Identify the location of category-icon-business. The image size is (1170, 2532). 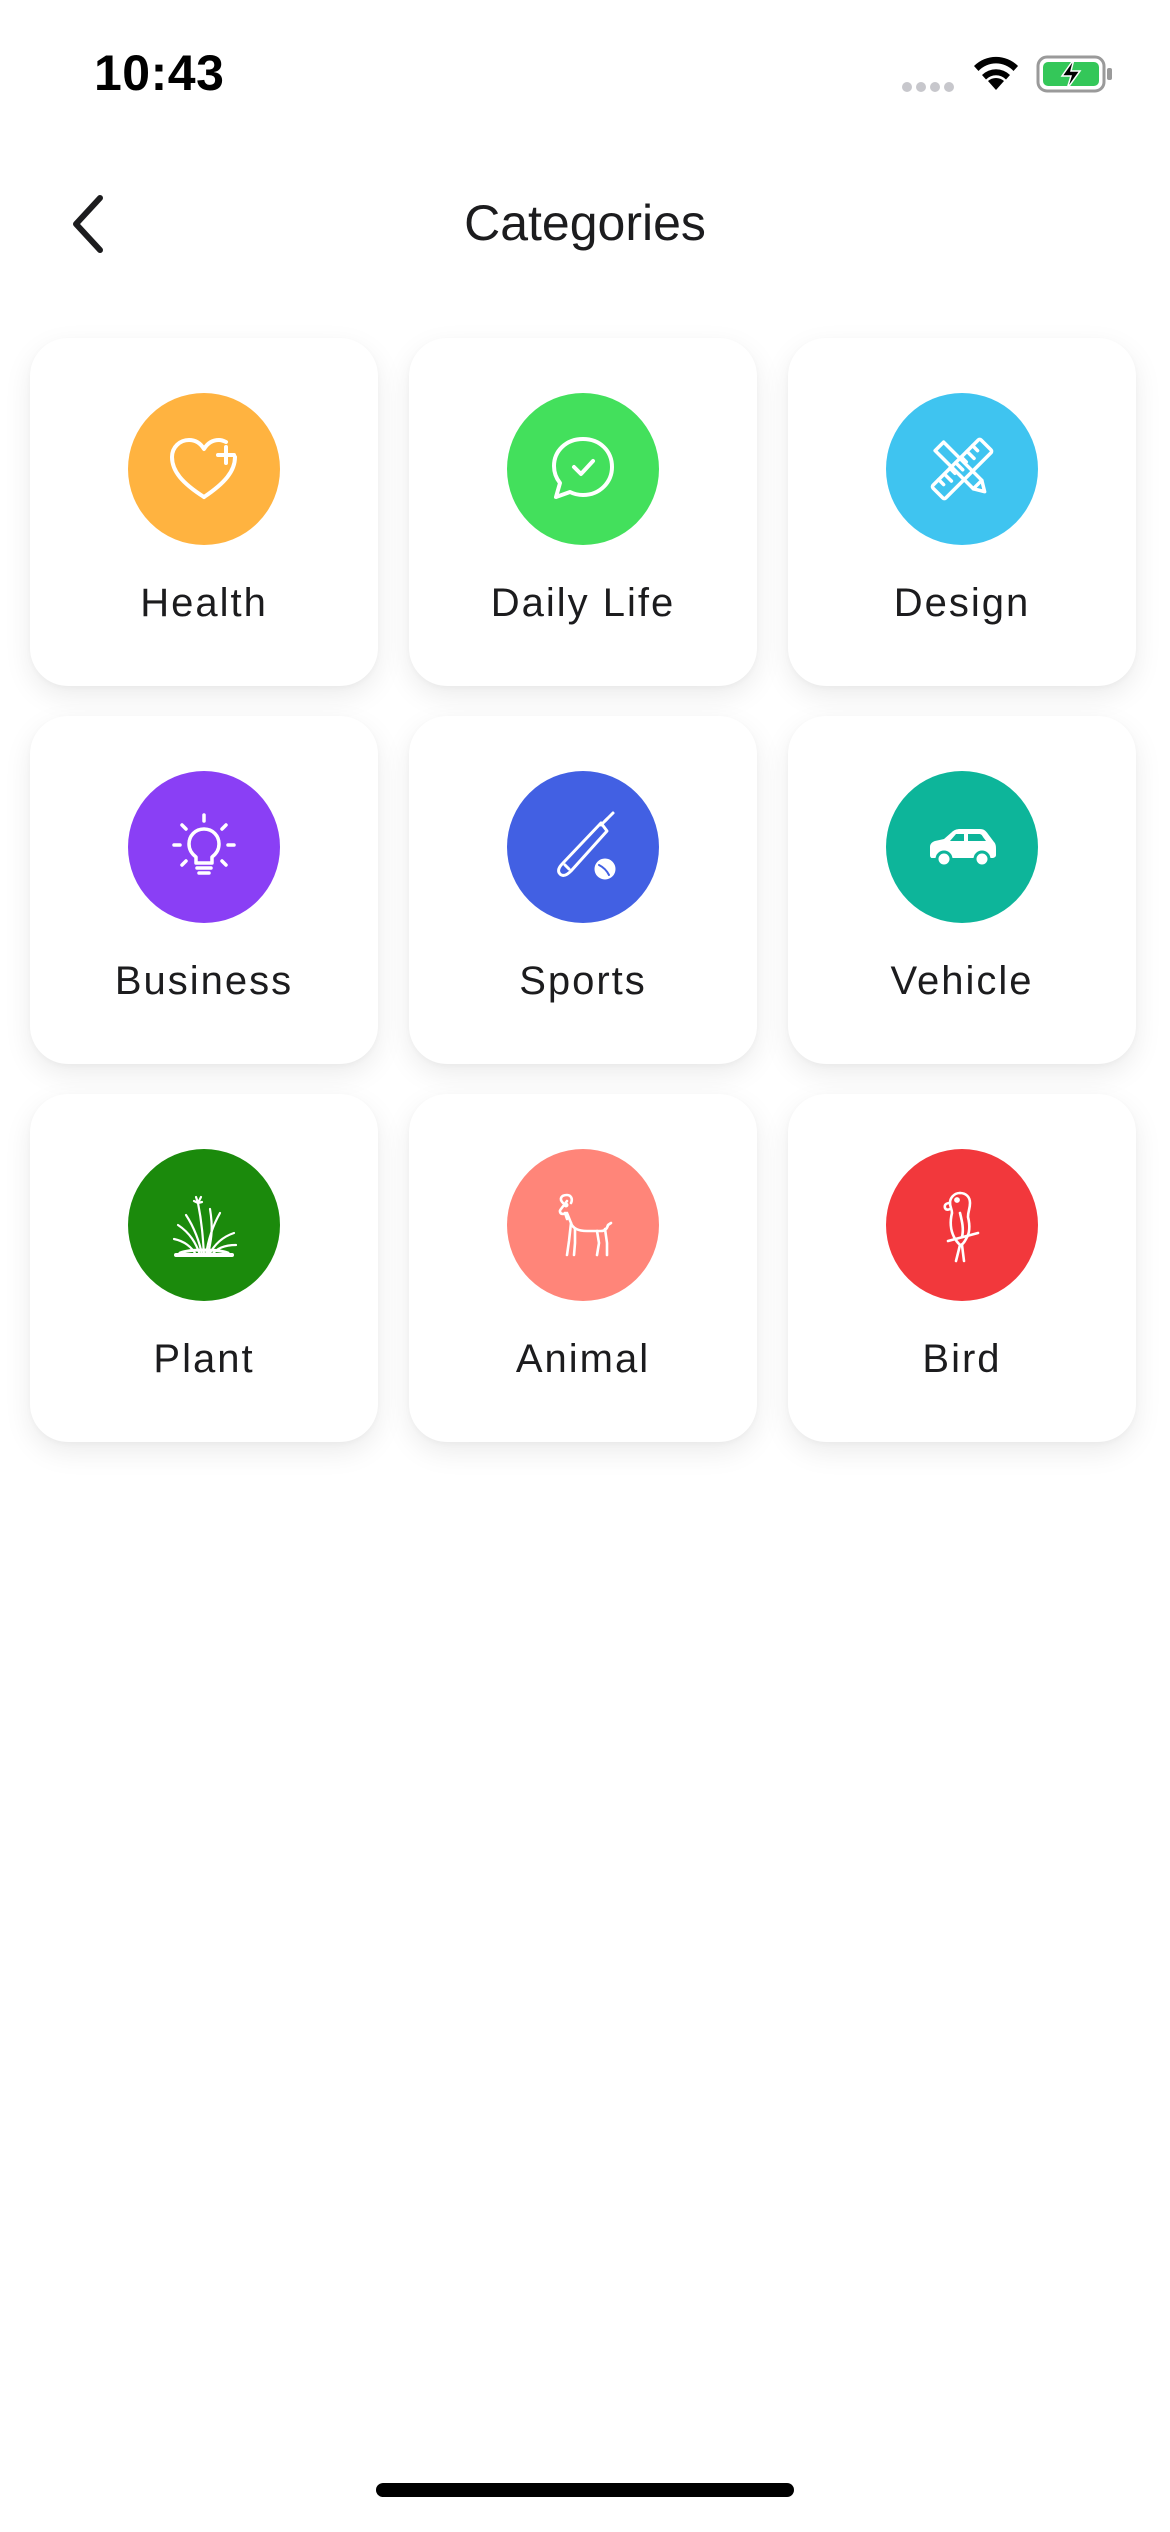
(204, 847).